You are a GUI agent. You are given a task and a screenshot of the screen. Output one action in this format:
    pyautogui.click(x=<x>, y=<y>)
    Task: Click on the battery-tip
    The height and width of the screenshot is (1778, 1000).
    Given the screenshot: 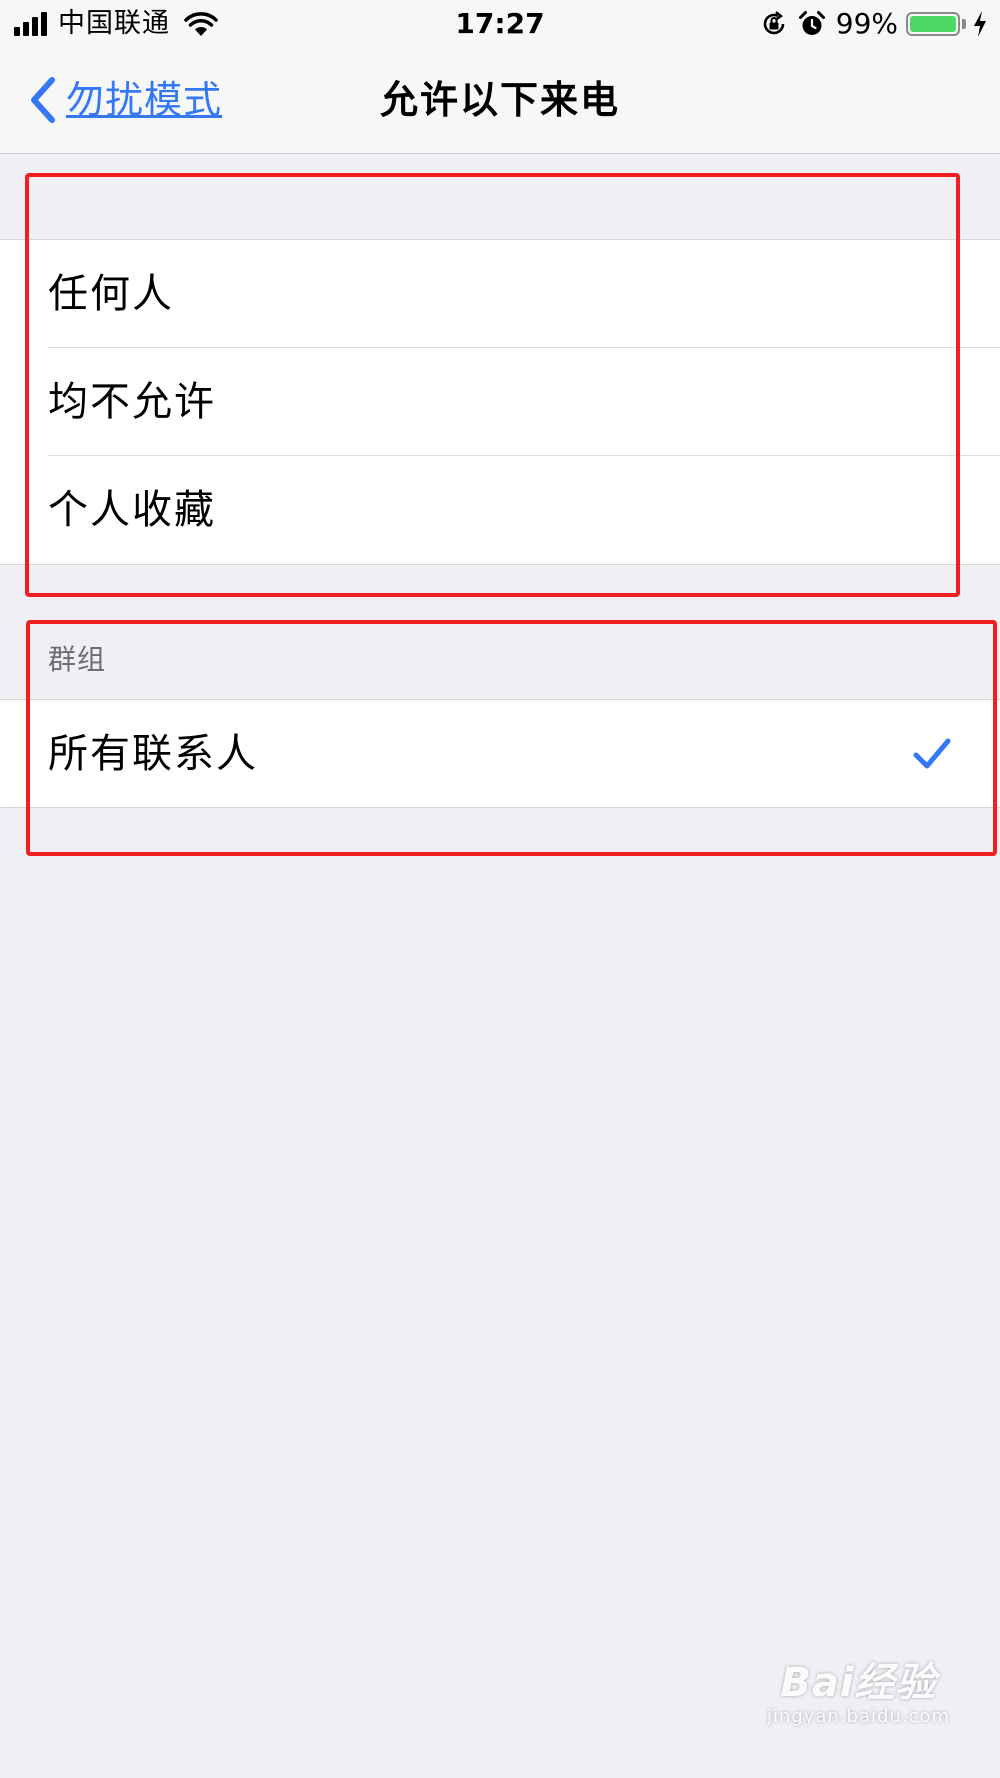 What is the action you would take?
    pyautogui.click(x=964, y=24)
    